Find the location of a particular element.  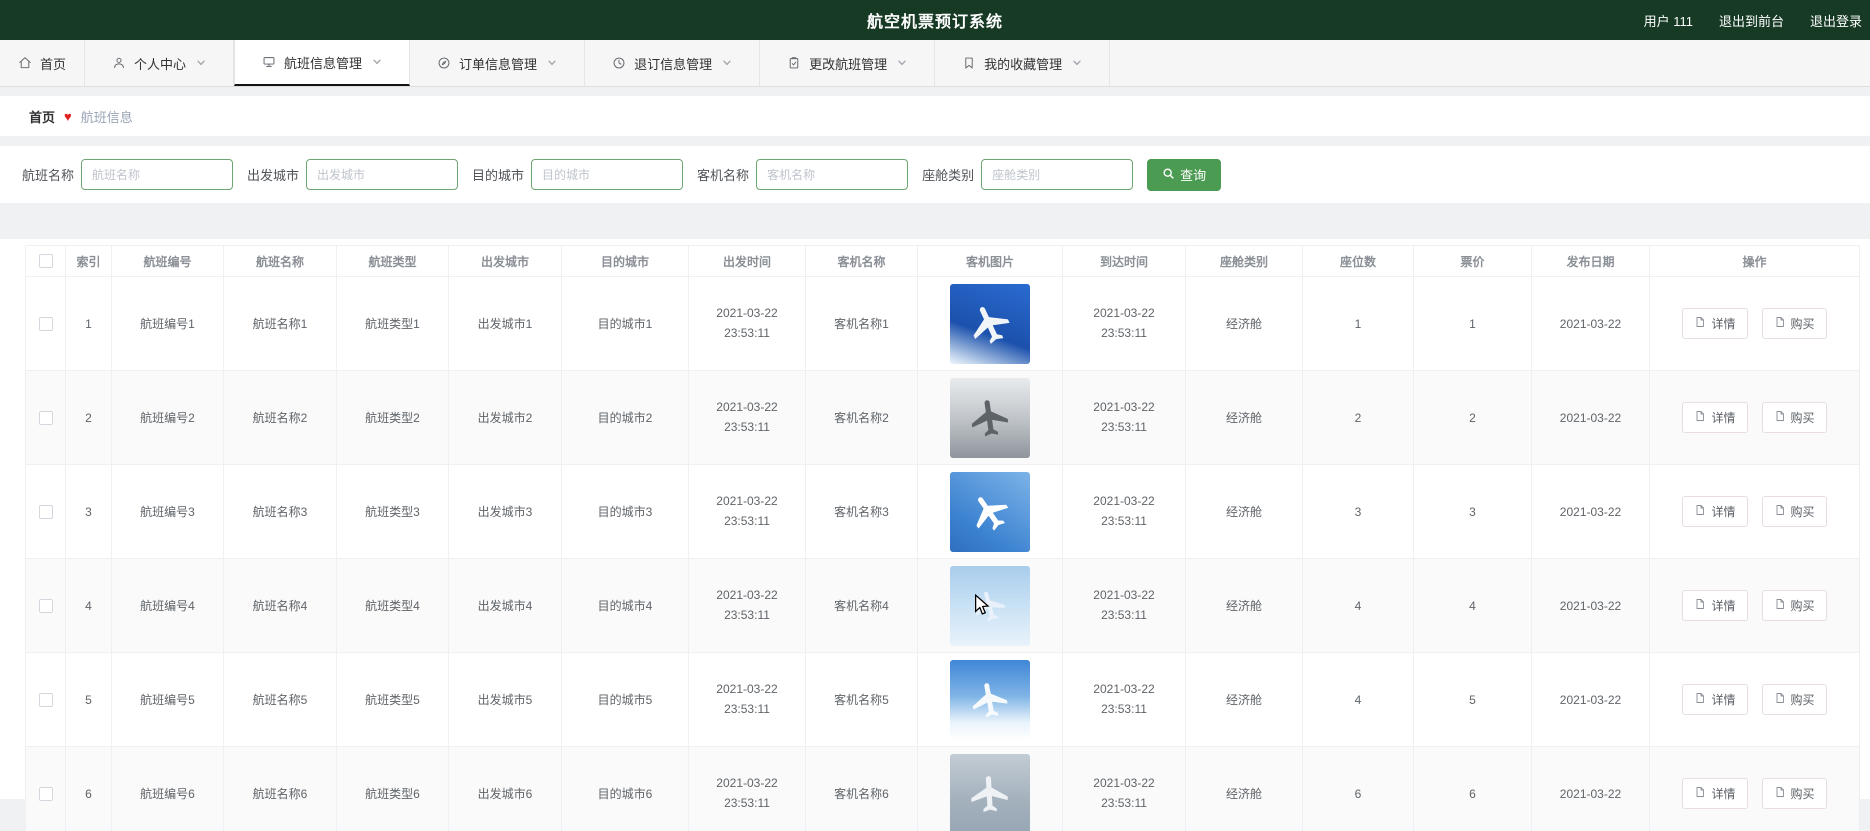

header-right: 用户 111 退出到前台 退出登录 is located at coordinates (1757, 20).